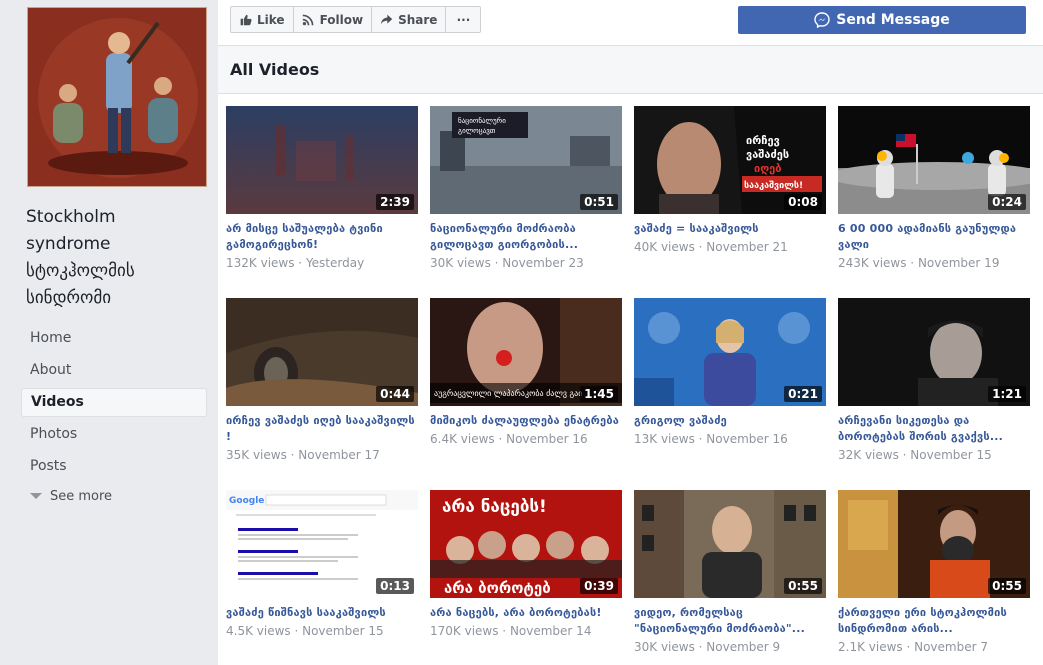 This screenshot has width=1043, height=665. I want to click on video-meta: 4.5K views · November 15, so click(305, 631).